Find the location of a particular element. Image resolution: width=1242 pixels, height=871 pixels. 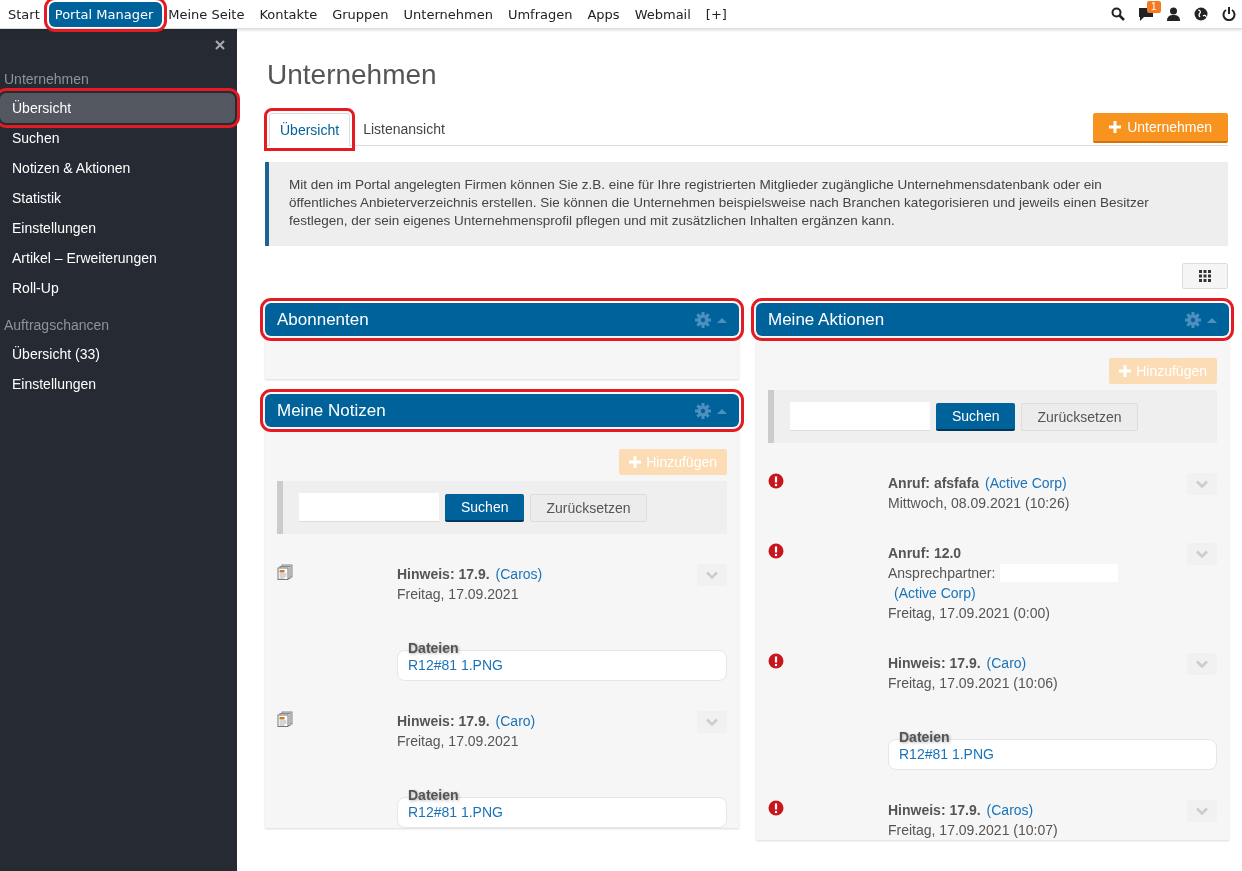

contact-label: Ansprechpartner: is located at coordinates (942, 573).